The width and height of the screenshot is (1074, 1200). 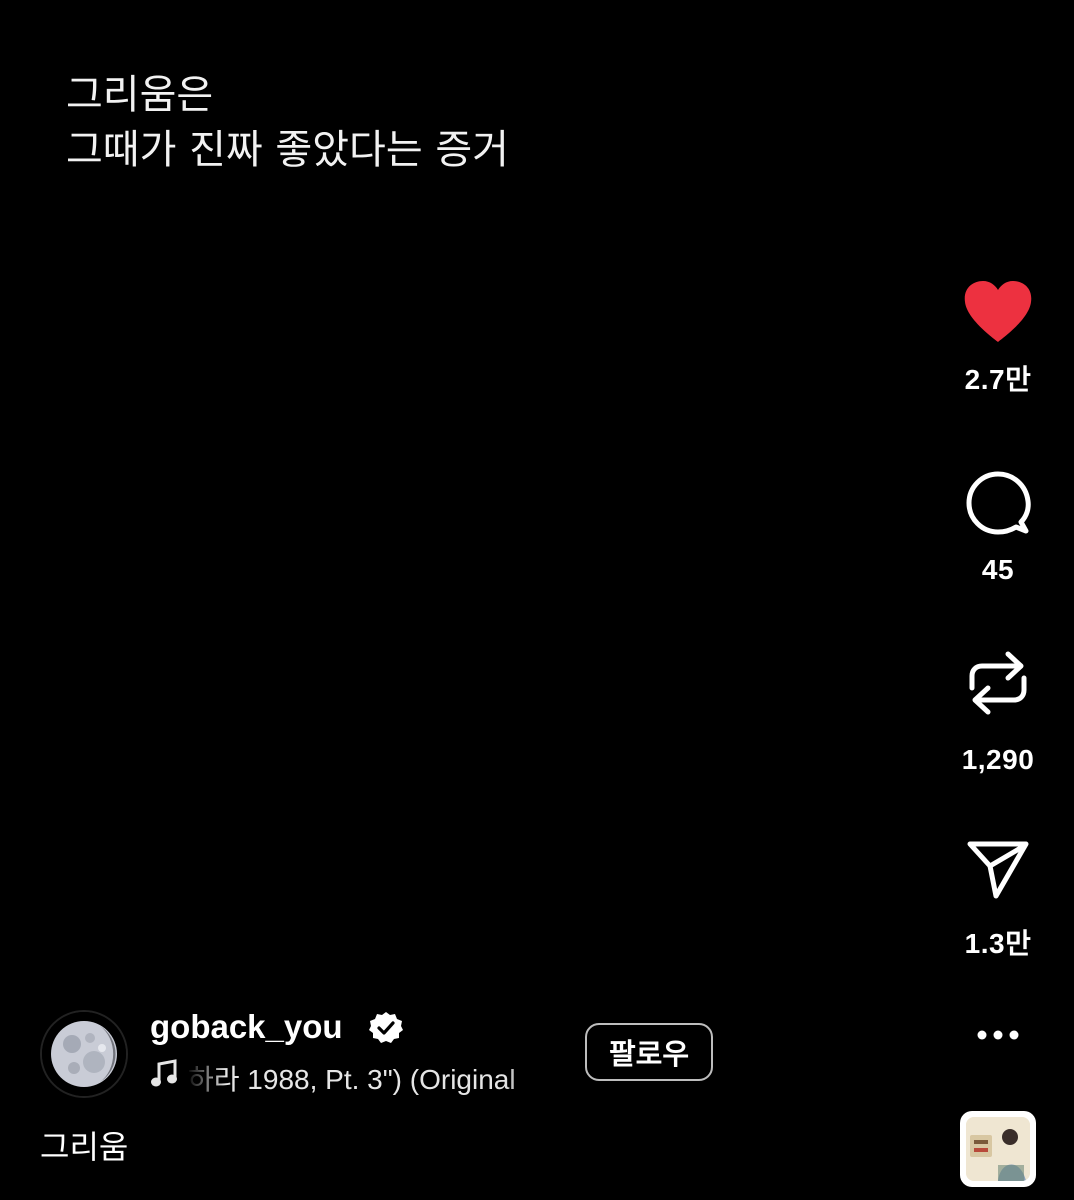 I want to click on share-count: 1.3만, so click(x=998, y=943).